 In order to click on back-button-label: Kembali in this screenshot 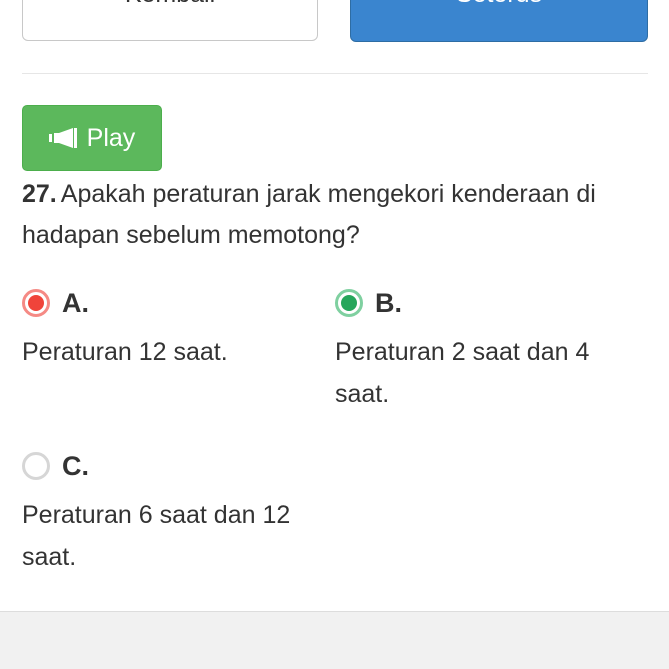, I will do `click(170, 4)`.